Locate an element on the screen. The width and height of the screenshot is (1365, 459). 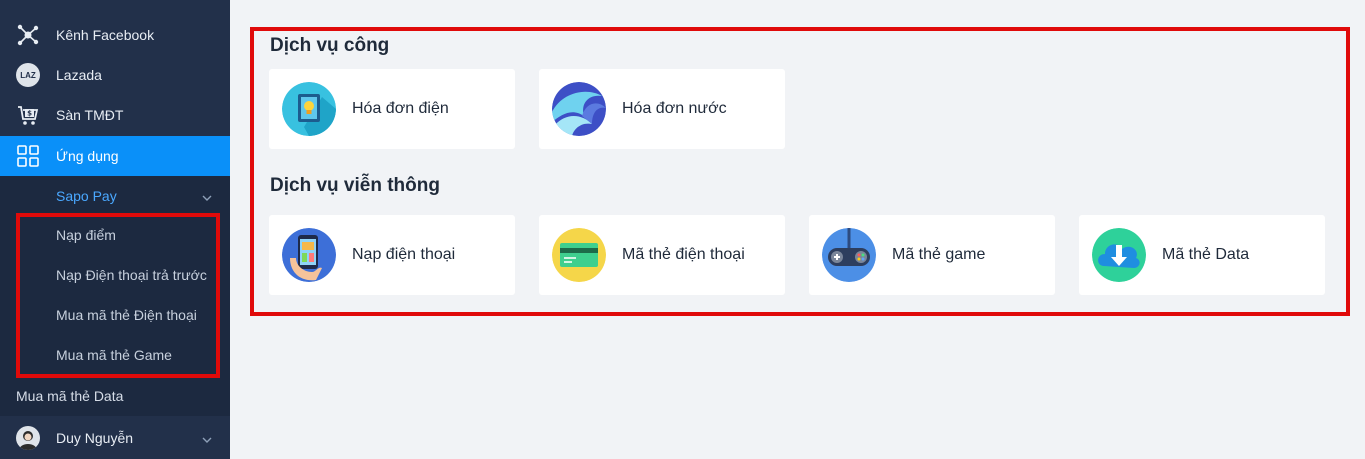
service-label: Mã thẻ Data is located at coordinates (1206, 254).